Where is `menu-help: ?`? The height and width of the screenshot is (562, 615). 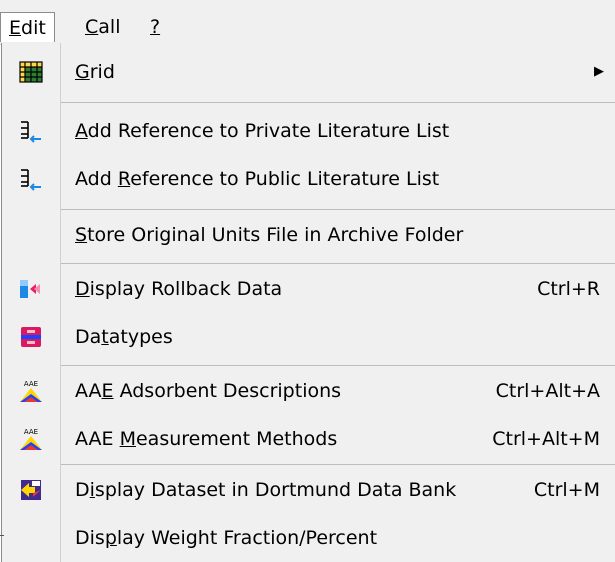
menu-help: ? is located at coordinates (155, 27).